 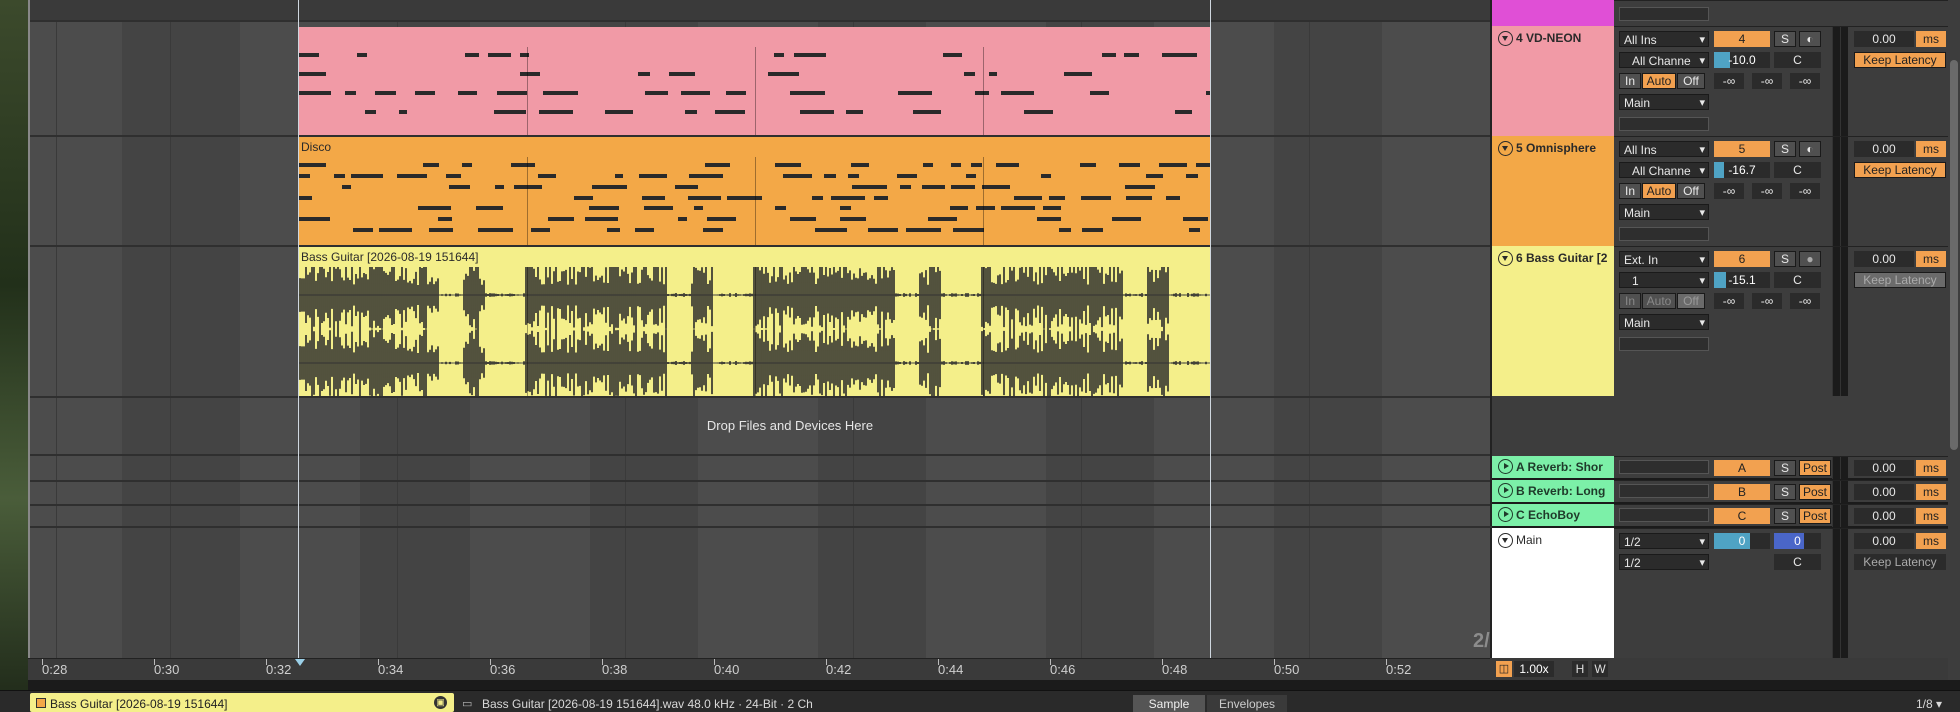 I want to click on drop-area-header, so click(x=1725, y=426).